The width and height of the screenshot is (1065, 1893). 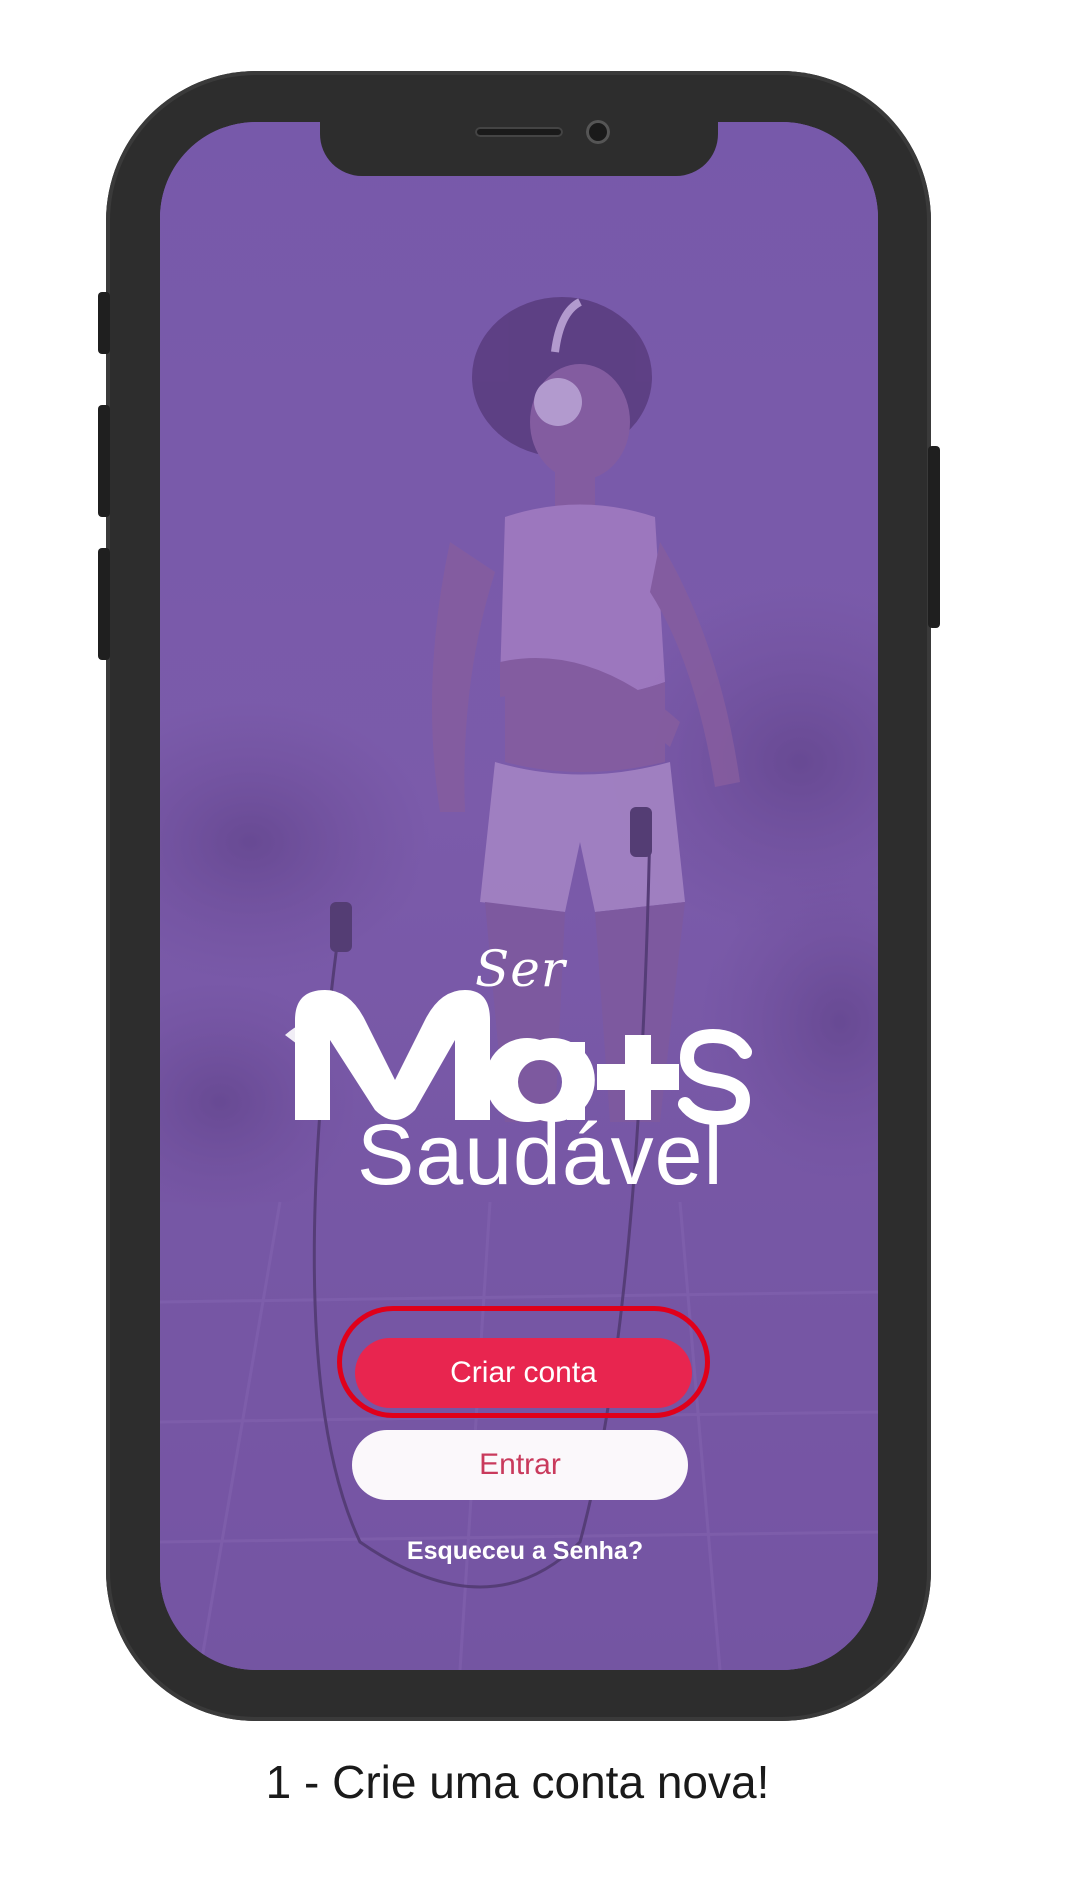 What do you see at coordinates (523, 1373) in the screenshot?
I see `create-account-button: Criar conta` at bounding box center [523, 1373].